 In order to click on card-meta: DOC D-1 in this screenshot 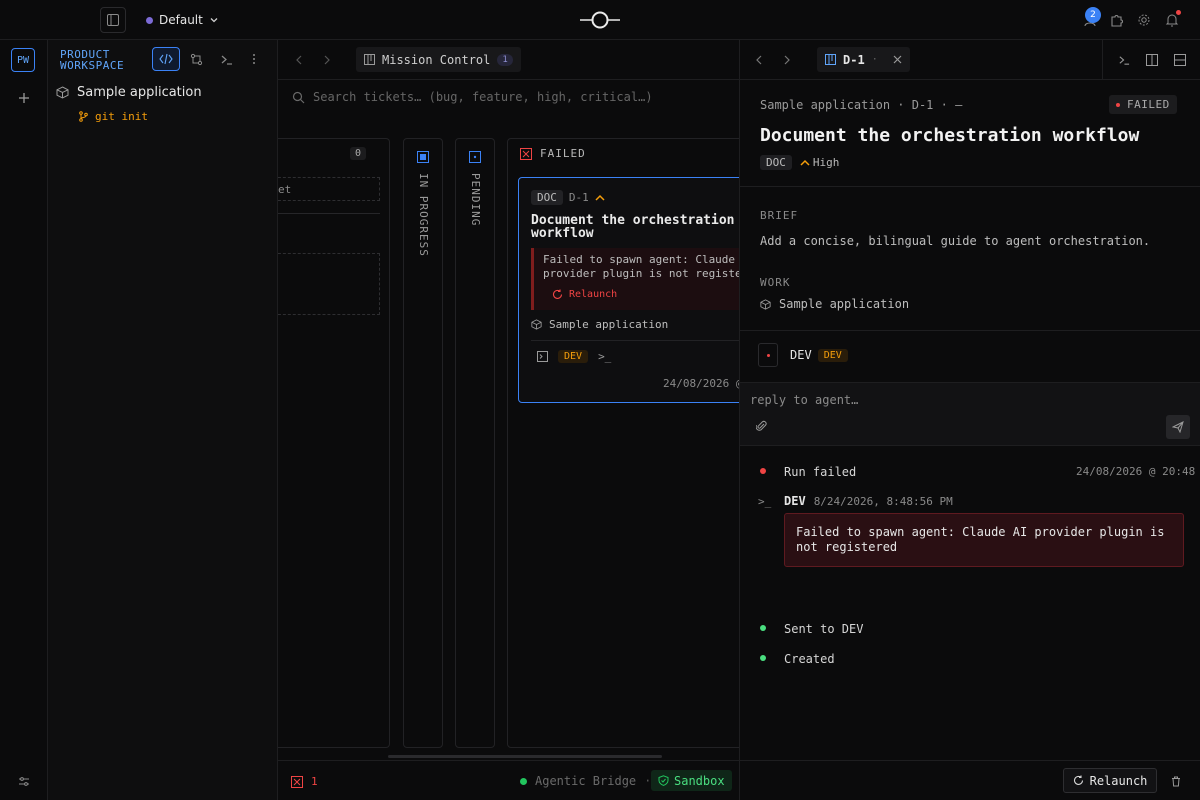, I will do `click(568, 197)`.